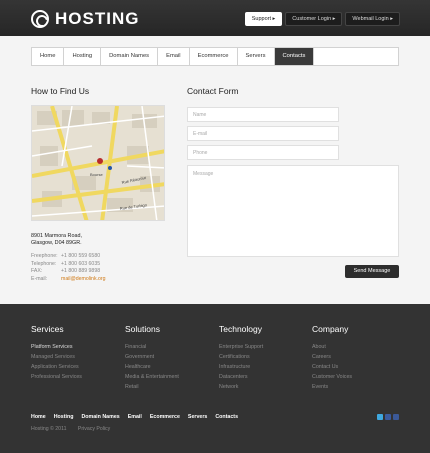  Describe the element at coordinates (83, 56) in the screenshot. I see `nav-hosting: Hosting` at that location.